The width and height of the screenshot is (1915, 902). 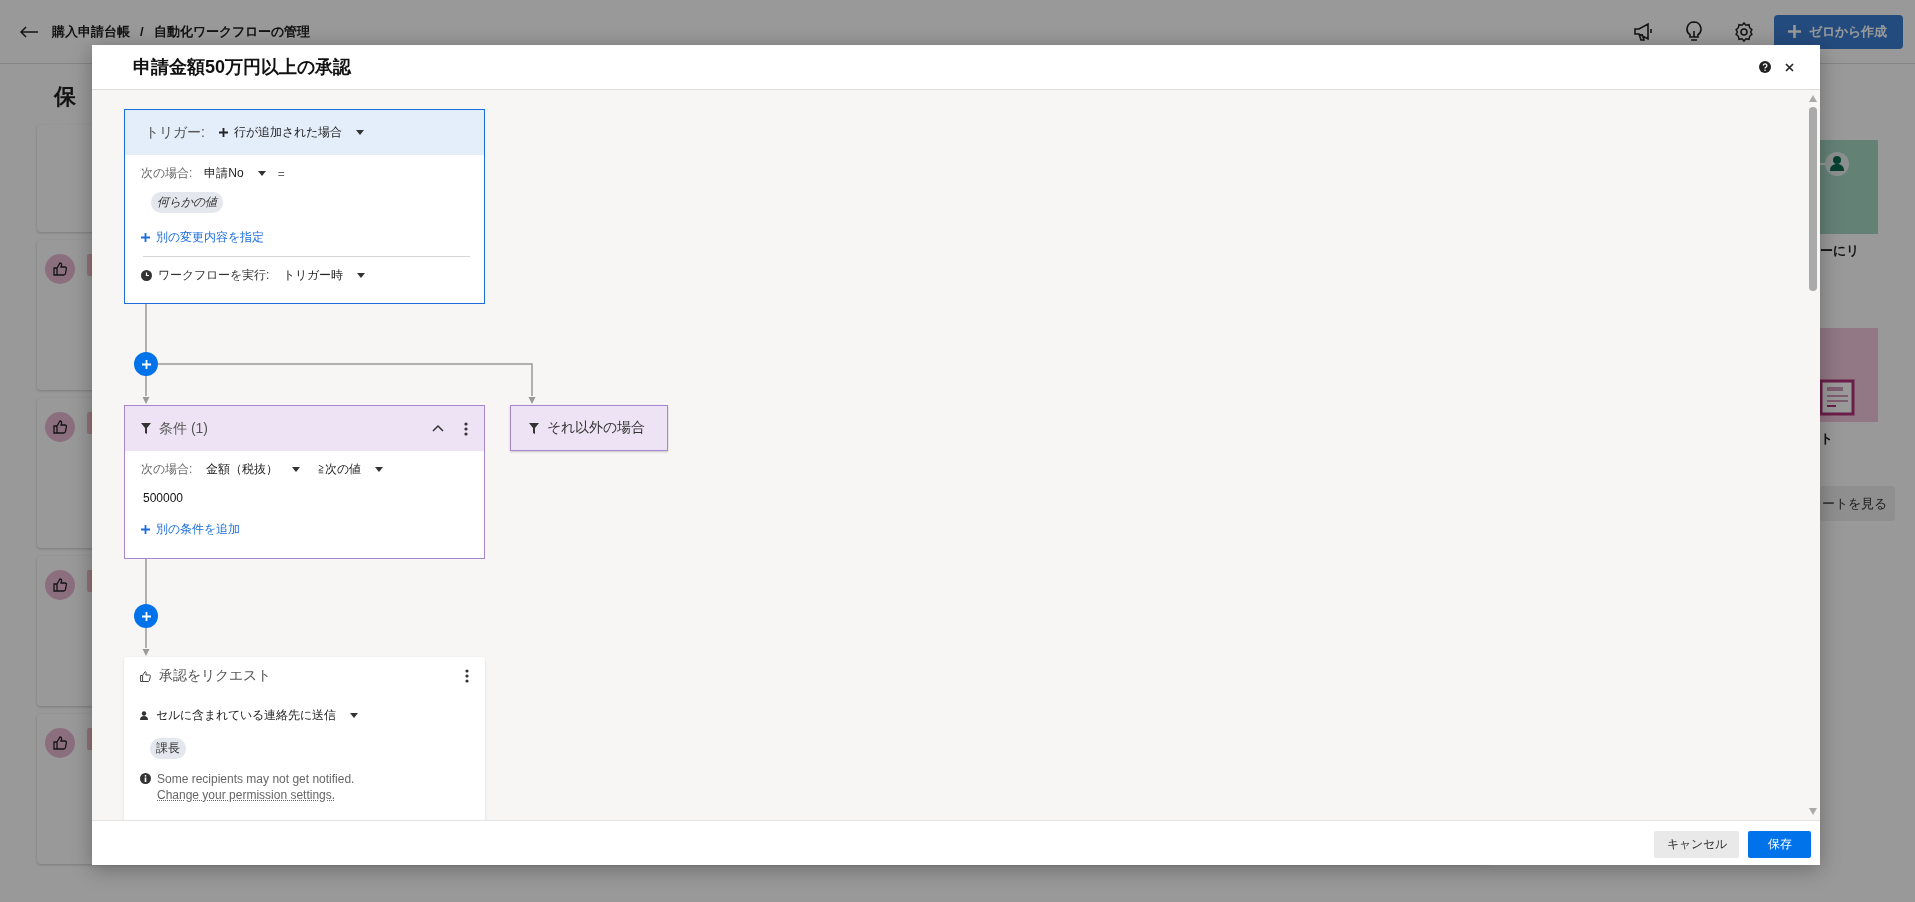 I want to click on help-icon, so click(x=1765, y=67).